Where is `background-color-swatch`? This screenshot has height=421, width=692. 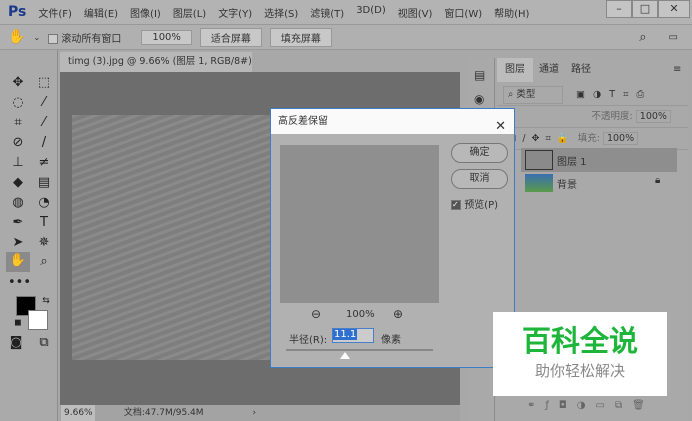 background-color-swatch is located at coordinates (38, 320).